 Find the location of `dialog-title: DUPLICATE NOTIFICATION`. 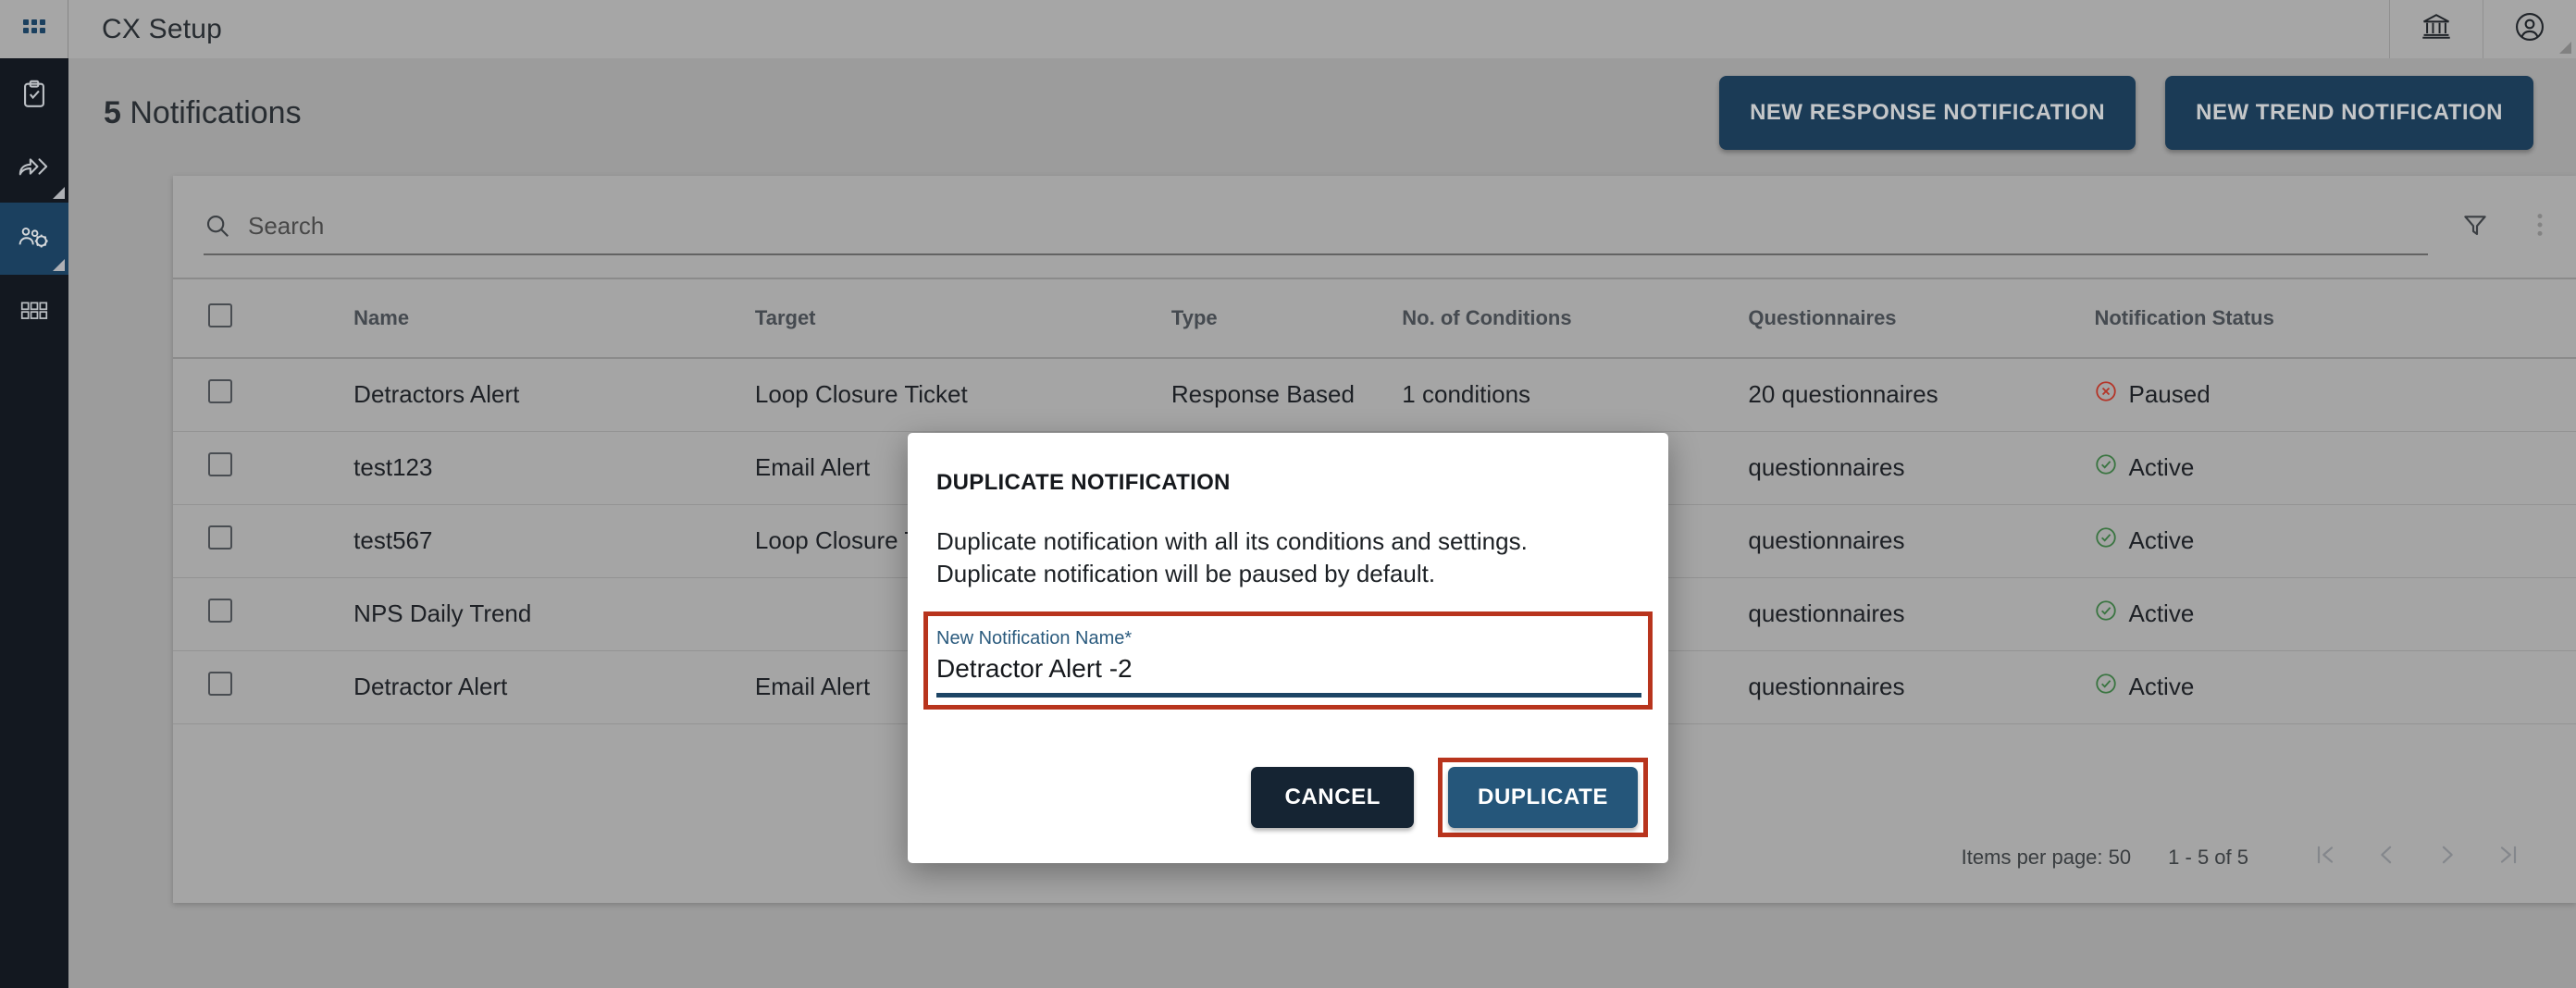

dialog-title: DUPLICATE NOTIFICATION is located at coordinates (1084, 483).